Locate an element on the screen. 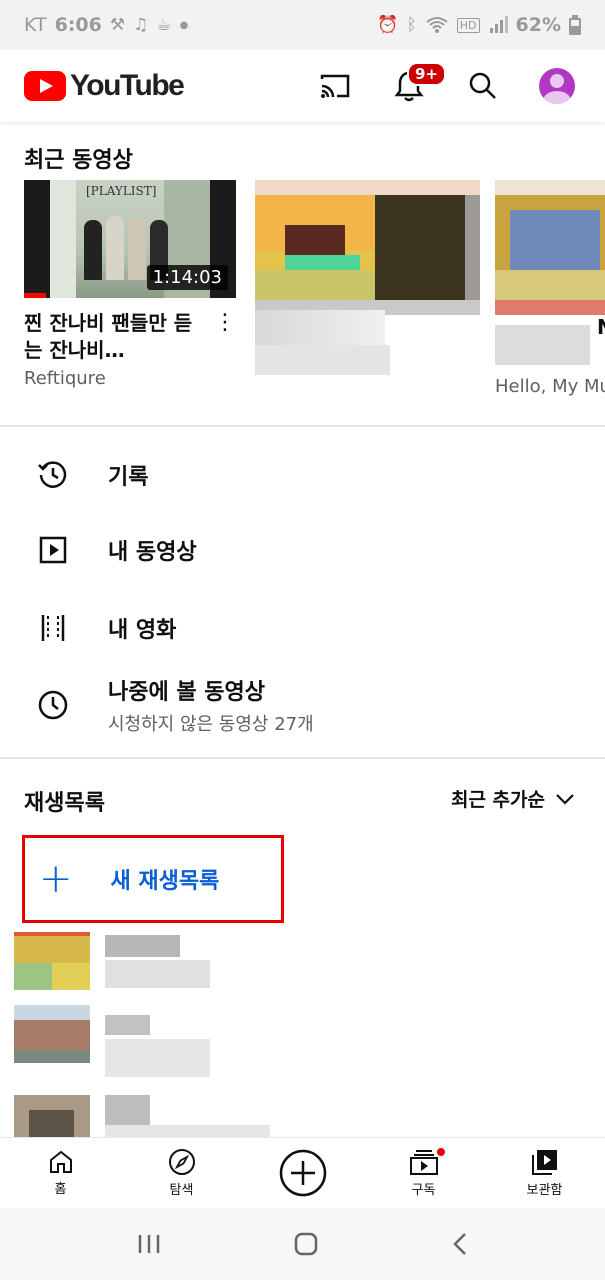 This screenshot has width=605, height=1280. nav-label: 구독 is located at coordinates (423, 1190).